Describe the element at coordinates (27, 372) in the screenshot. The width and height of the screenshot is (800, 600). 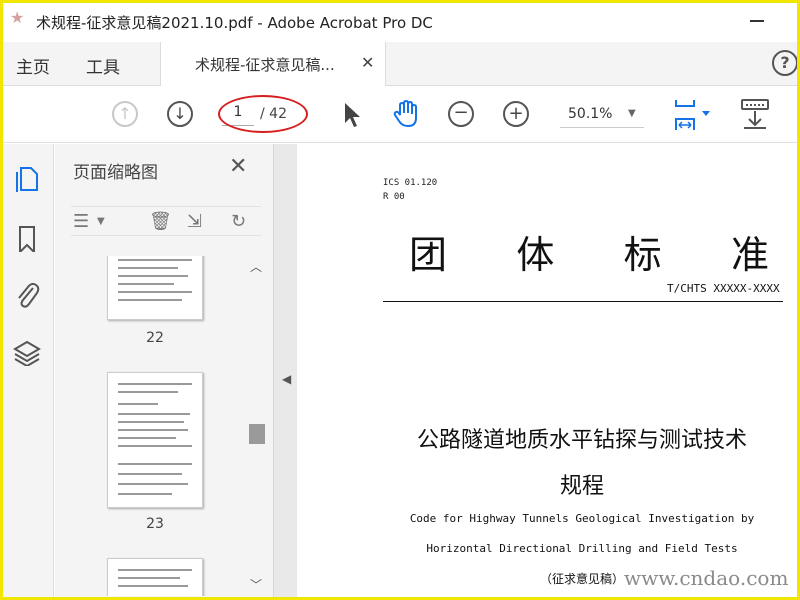
I see `left-navigation-strip` at that location.